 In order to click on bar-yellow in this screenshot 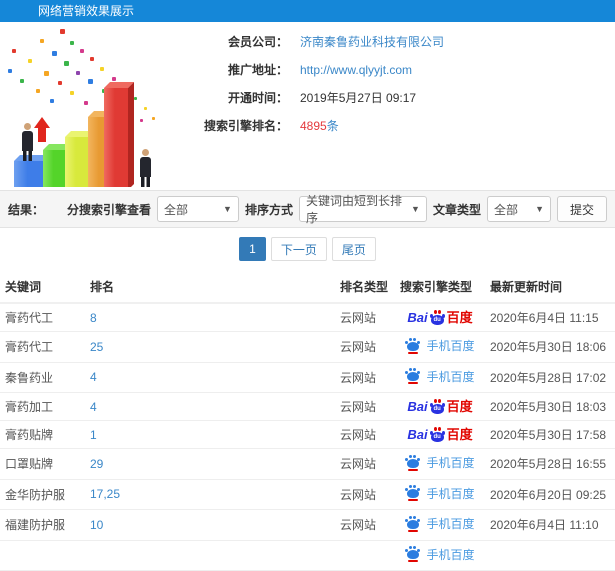, I will do `click(77, 162)`.